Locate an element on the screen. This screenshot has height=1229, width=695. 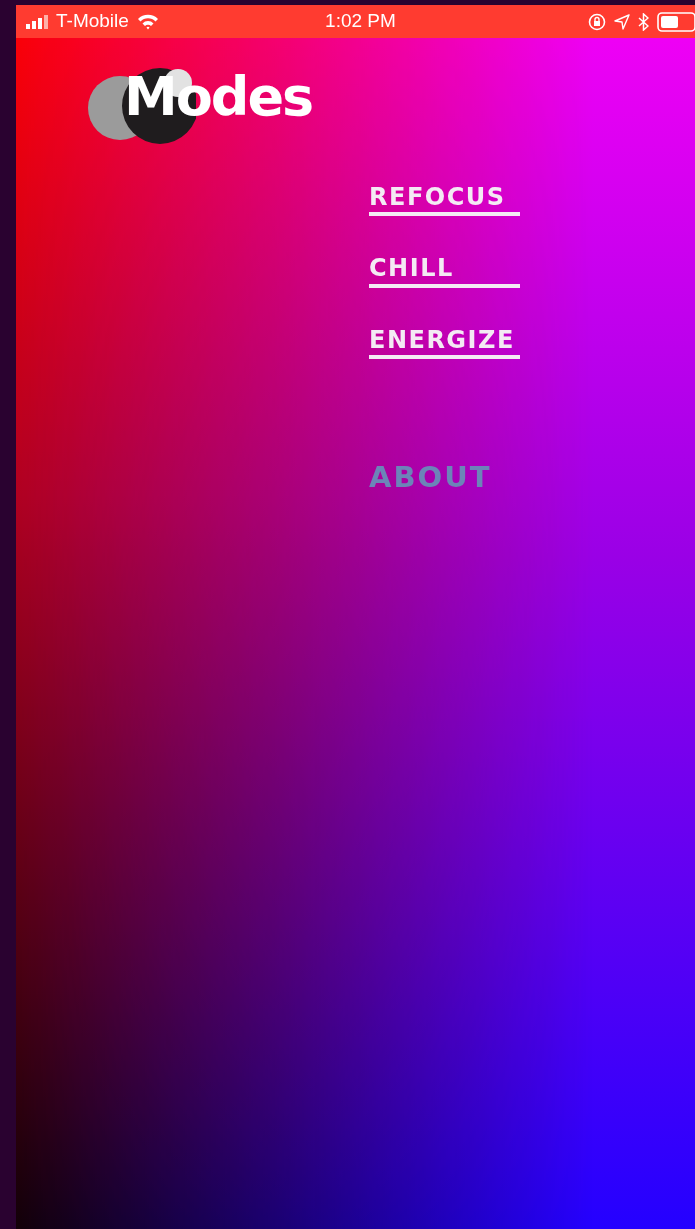
clock-time: 1:02 PM is located at coordinates (360, 21).